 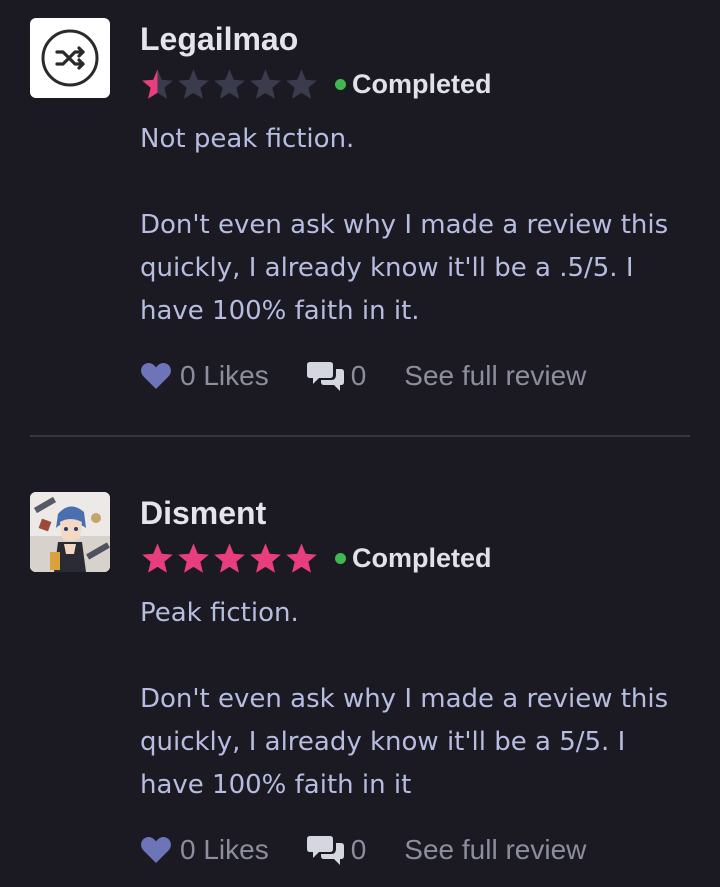 What do you see at coordinates (280, 311) in the screenshot?
I see `review-line: have 100% faith in it.` at bounding box center [280, 311].